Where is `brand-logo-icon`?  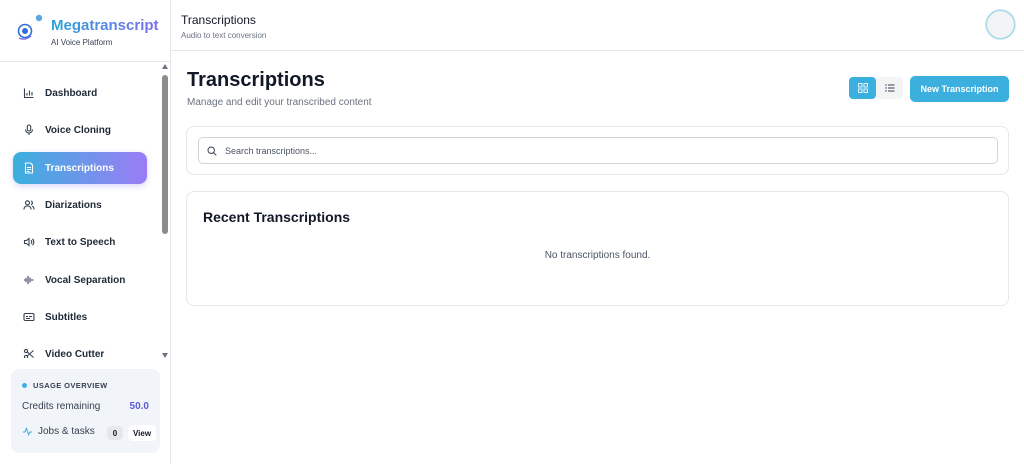 brand-logo-icon is located at coordinates (30, 27).